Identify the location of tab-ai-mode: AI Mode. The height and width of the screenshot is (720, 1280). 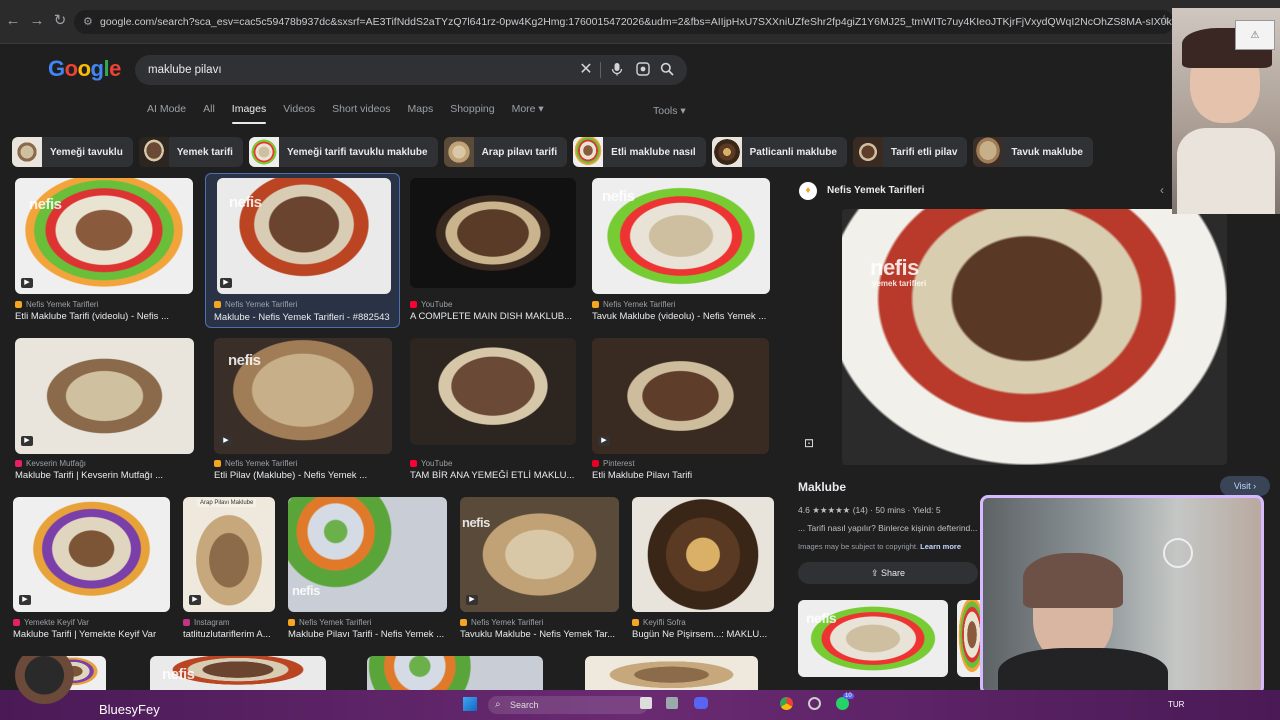
(166, 114).